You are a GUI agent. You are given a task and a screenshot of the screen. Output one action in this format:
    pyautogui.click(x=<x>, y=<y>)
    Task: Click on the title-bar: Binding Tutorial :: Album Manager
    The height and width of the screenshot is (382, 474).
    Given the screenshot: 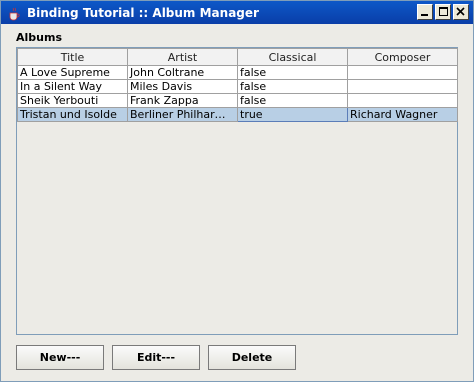 What is the action you would take?
    pyautogui.click(x=237, y=12)
    